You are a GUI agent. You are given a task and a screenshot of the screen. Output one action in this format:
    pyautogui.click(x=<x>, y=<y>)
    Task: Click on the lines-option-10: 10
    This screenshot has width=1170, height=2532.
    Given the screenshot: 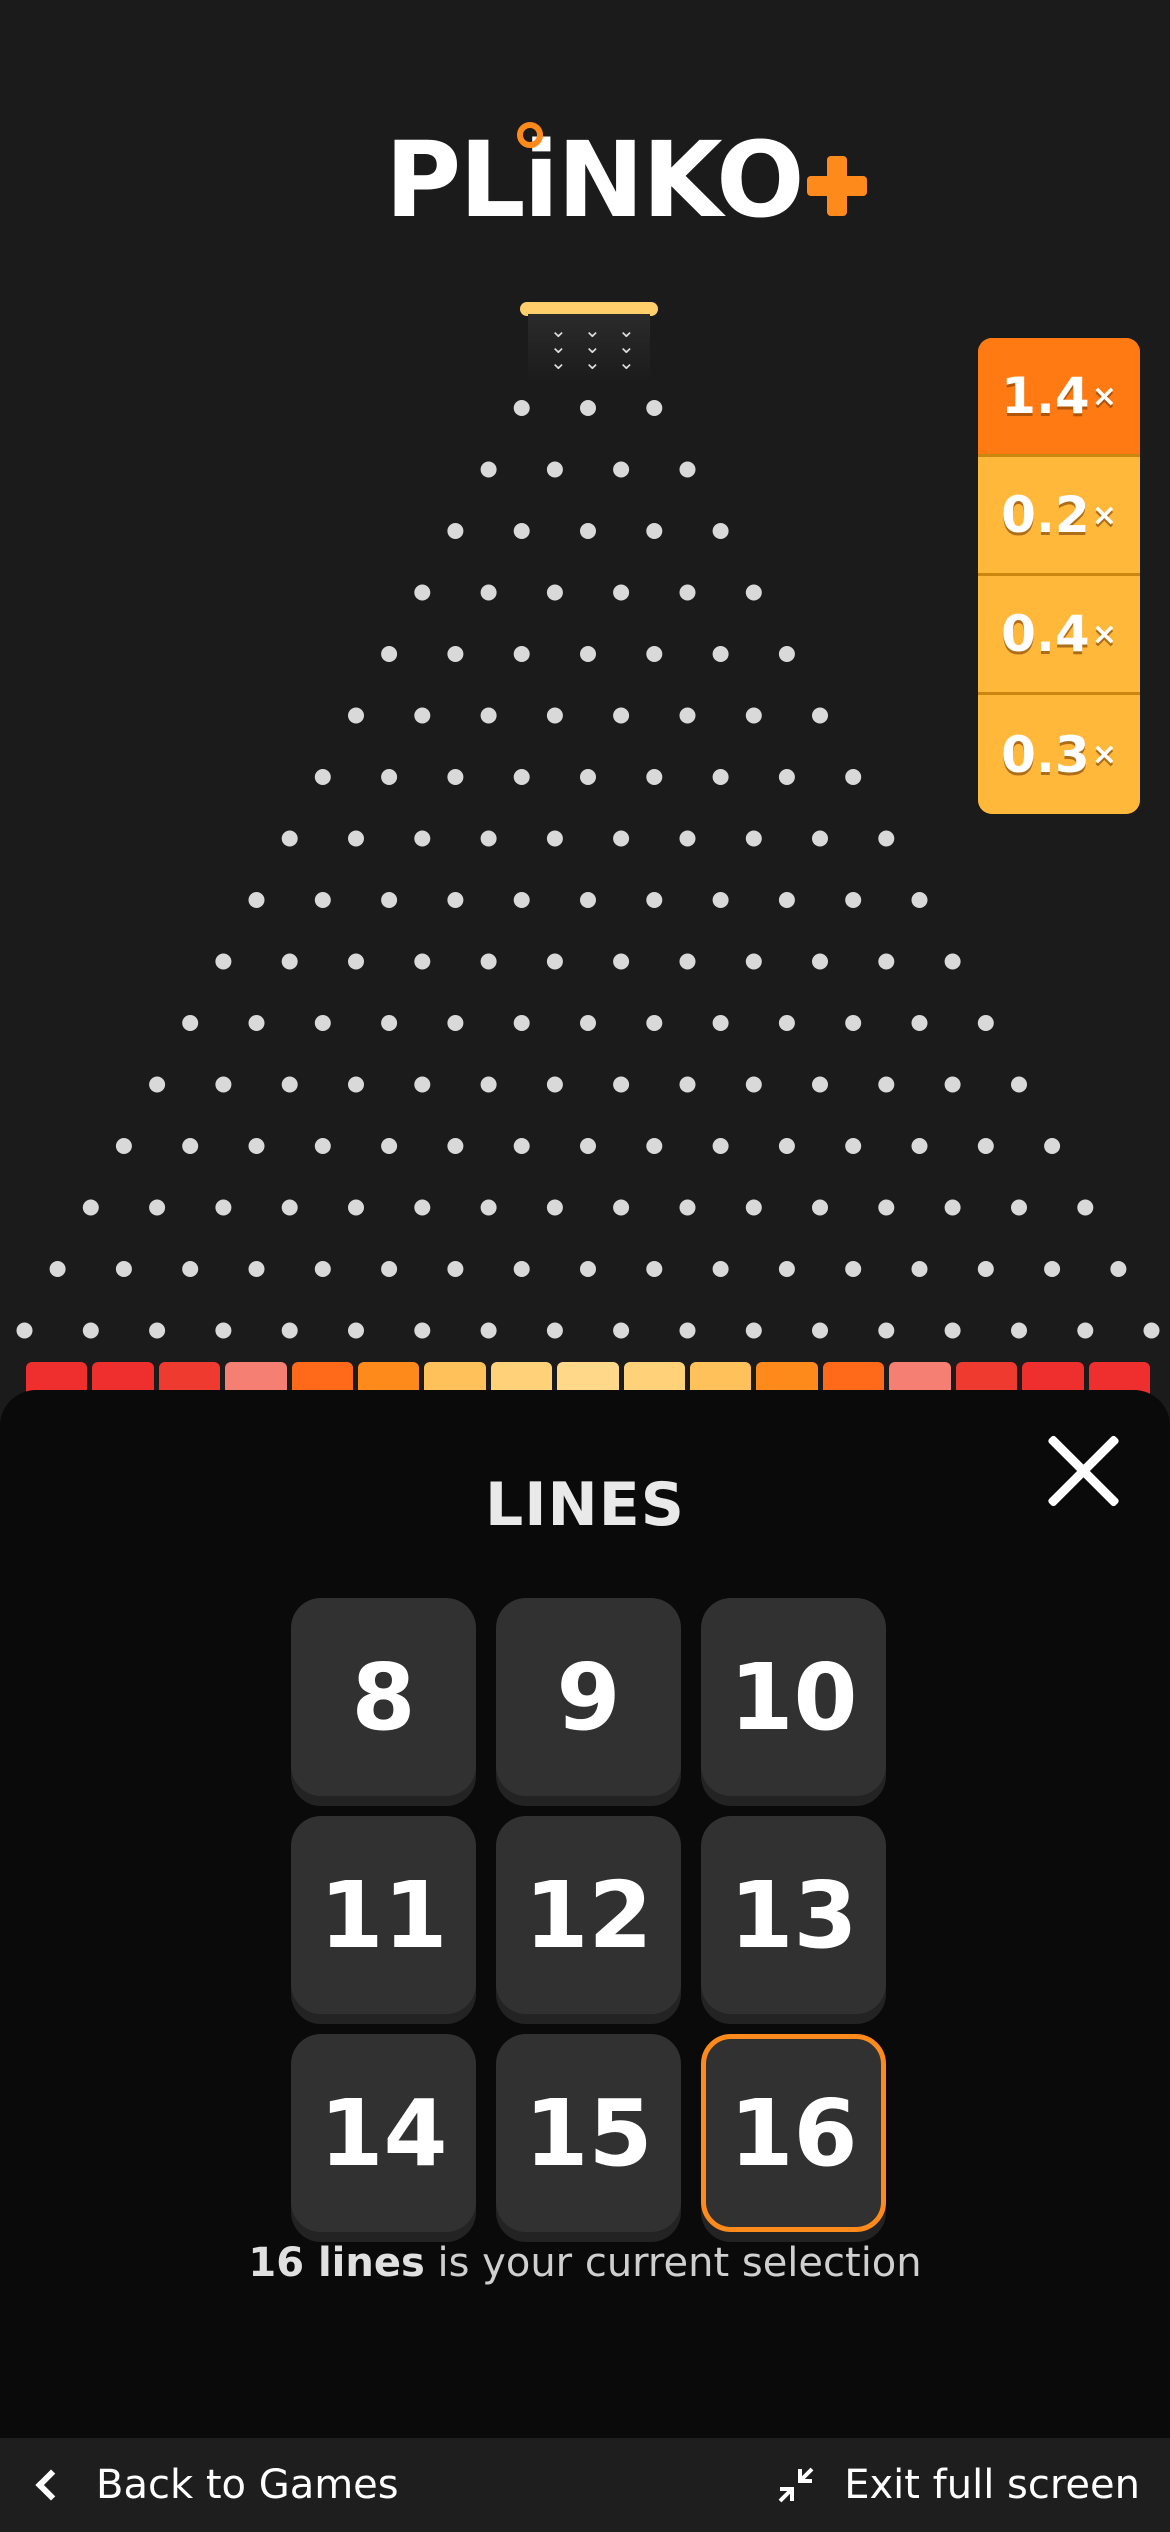 What is the action you would take?
    pyautogui.click(x=793, y=1697)
    